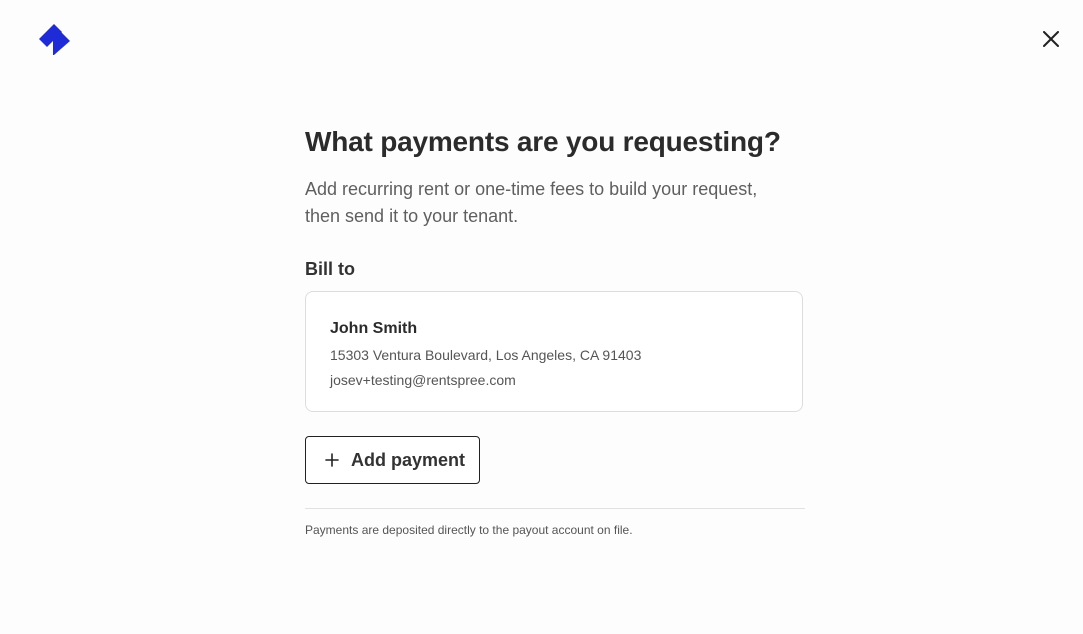 The image size is (1083, 634). Describe the element at coordinates (330, 269) in the screenshot. I see `bill-to-label: Bill to` at that location.